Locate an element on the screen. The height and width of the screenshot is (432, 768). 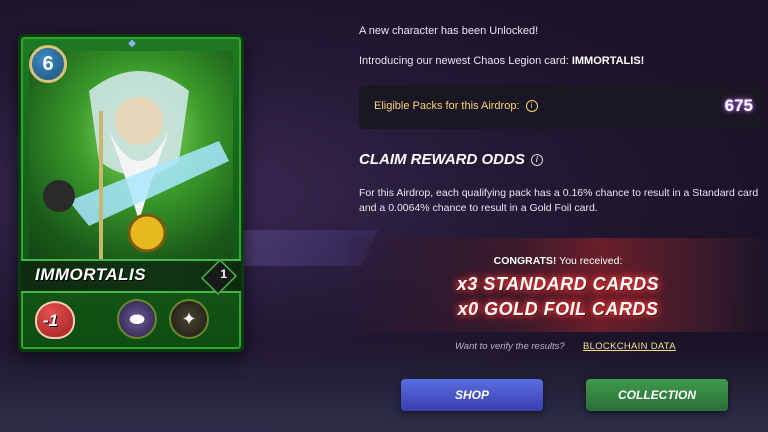
wizard-illustration is located at coordinates (136, 176).